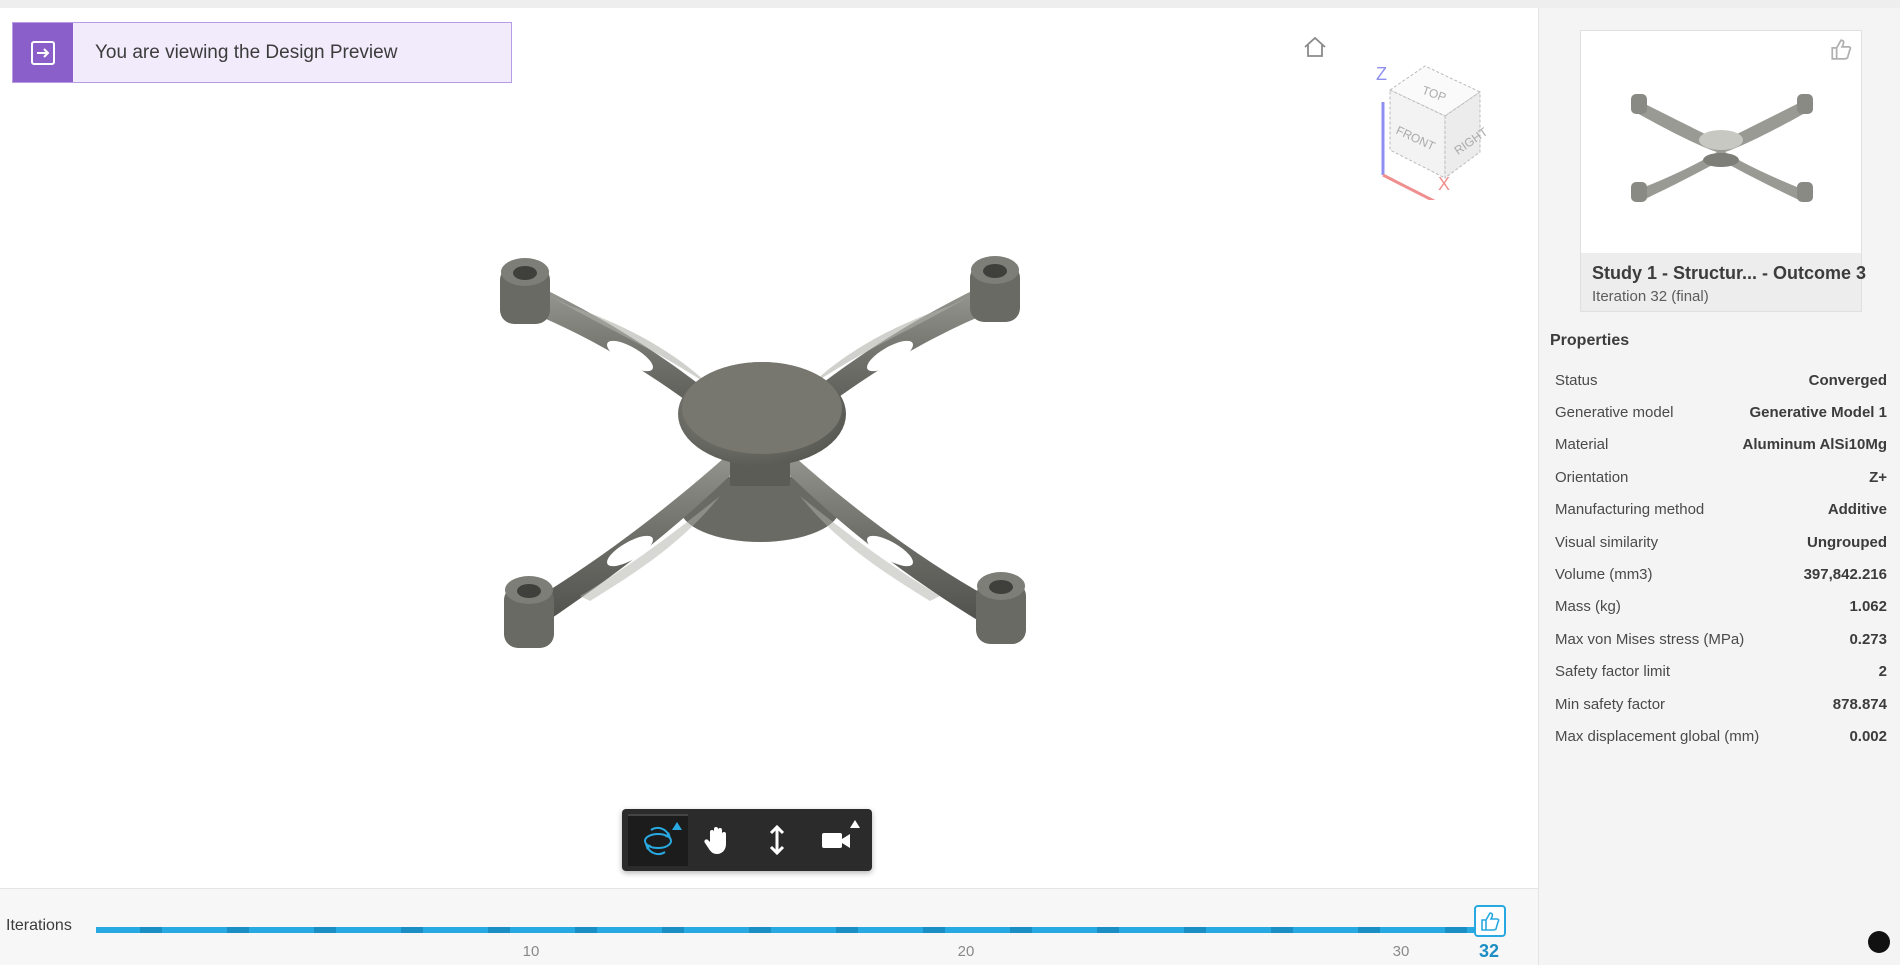 The width and height of the screenshot is (1900, 965). What do you see at coordinates (1721, 574) in the screenshot?
I see `property-row: Volume (mm3) 397,842.216` at bounding box center [1721, 574].